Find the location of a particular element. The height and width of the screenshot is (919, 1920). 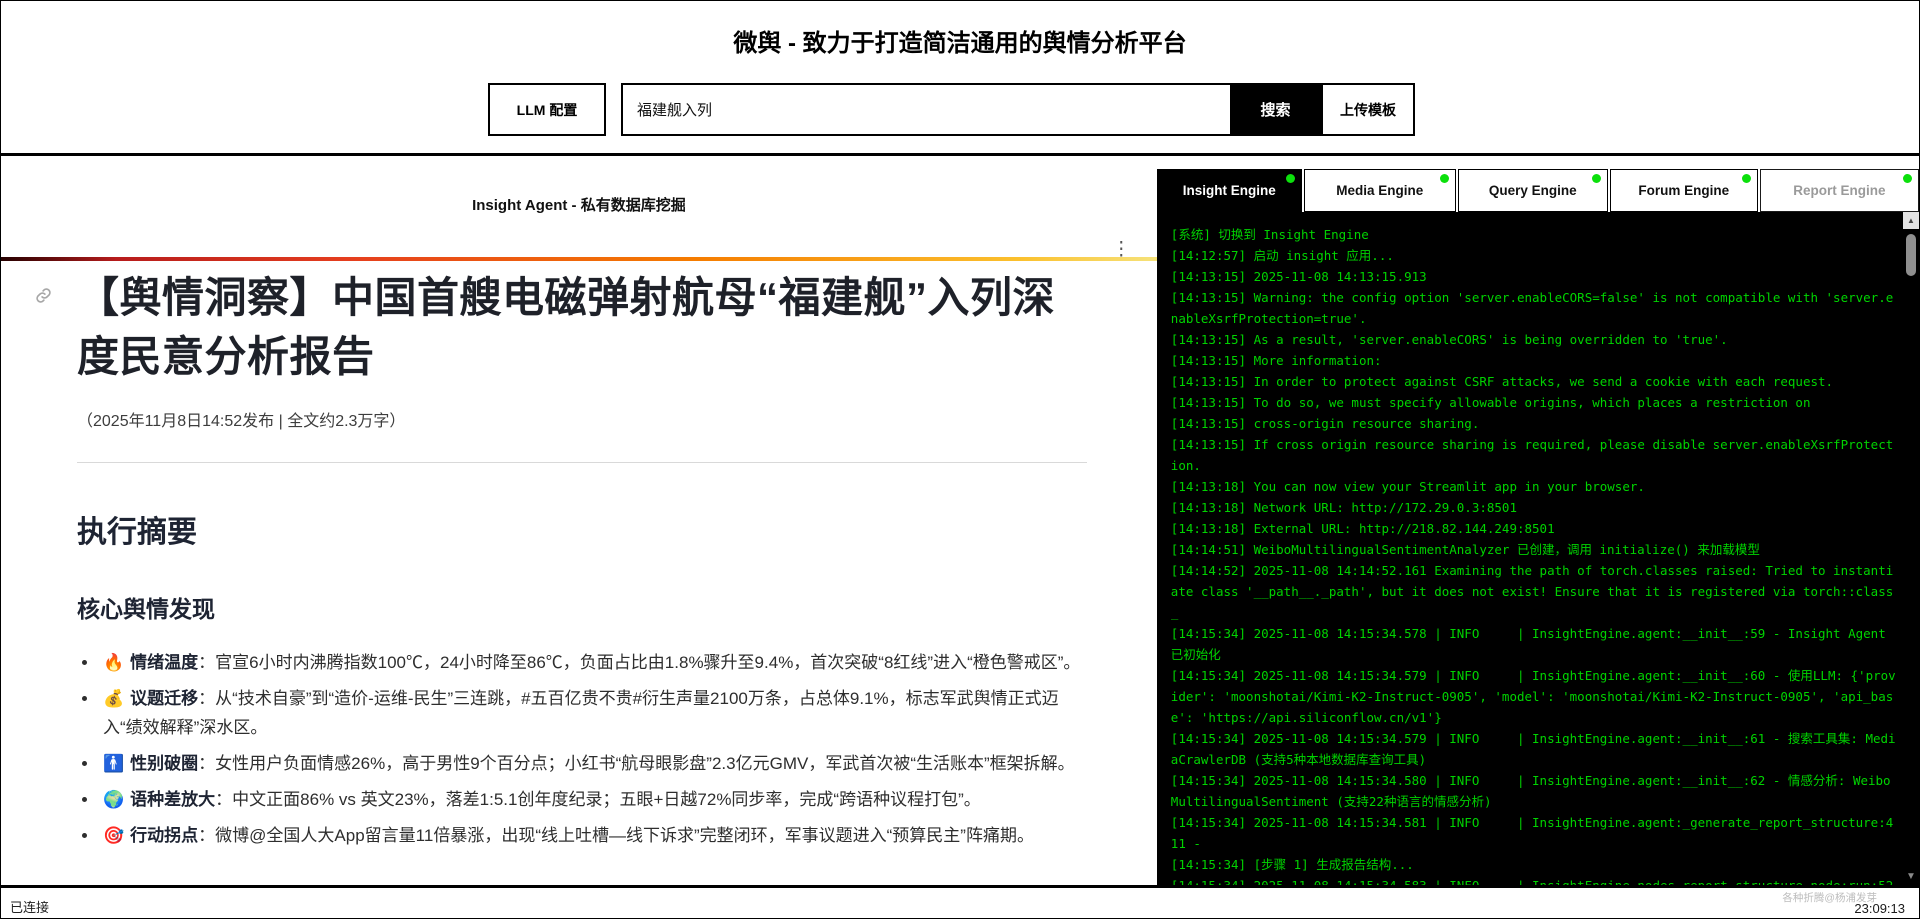

subsection-core-findings: 核心舆情发现 is located at coordinates (146, 609).